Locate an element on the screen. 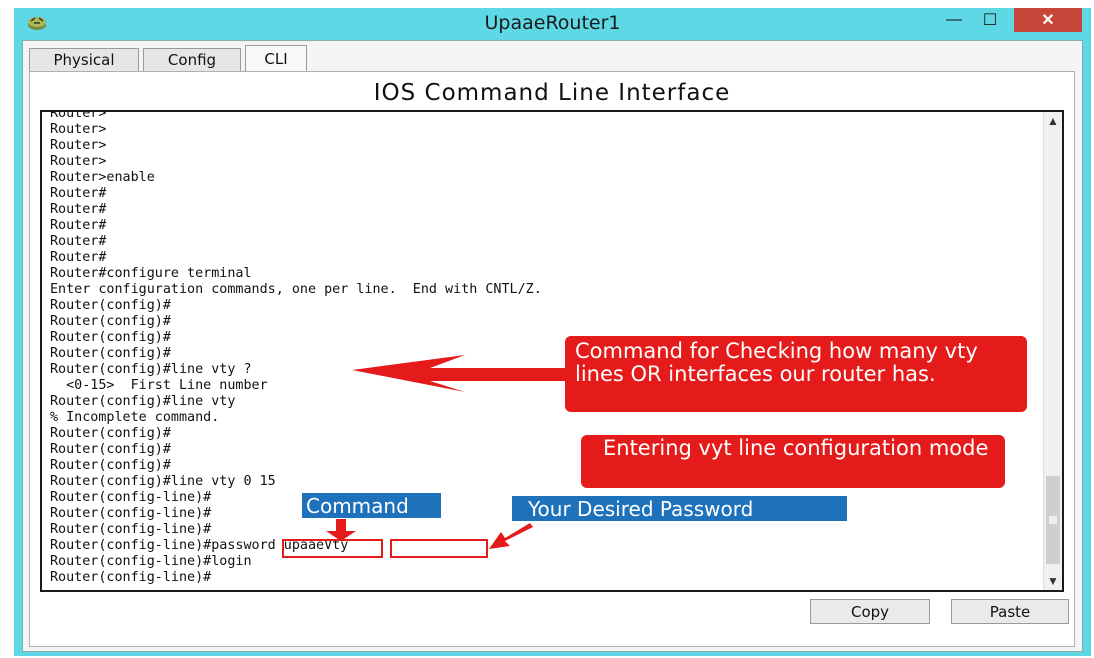  copy-button: Copy is located at coordinates (870, 611).